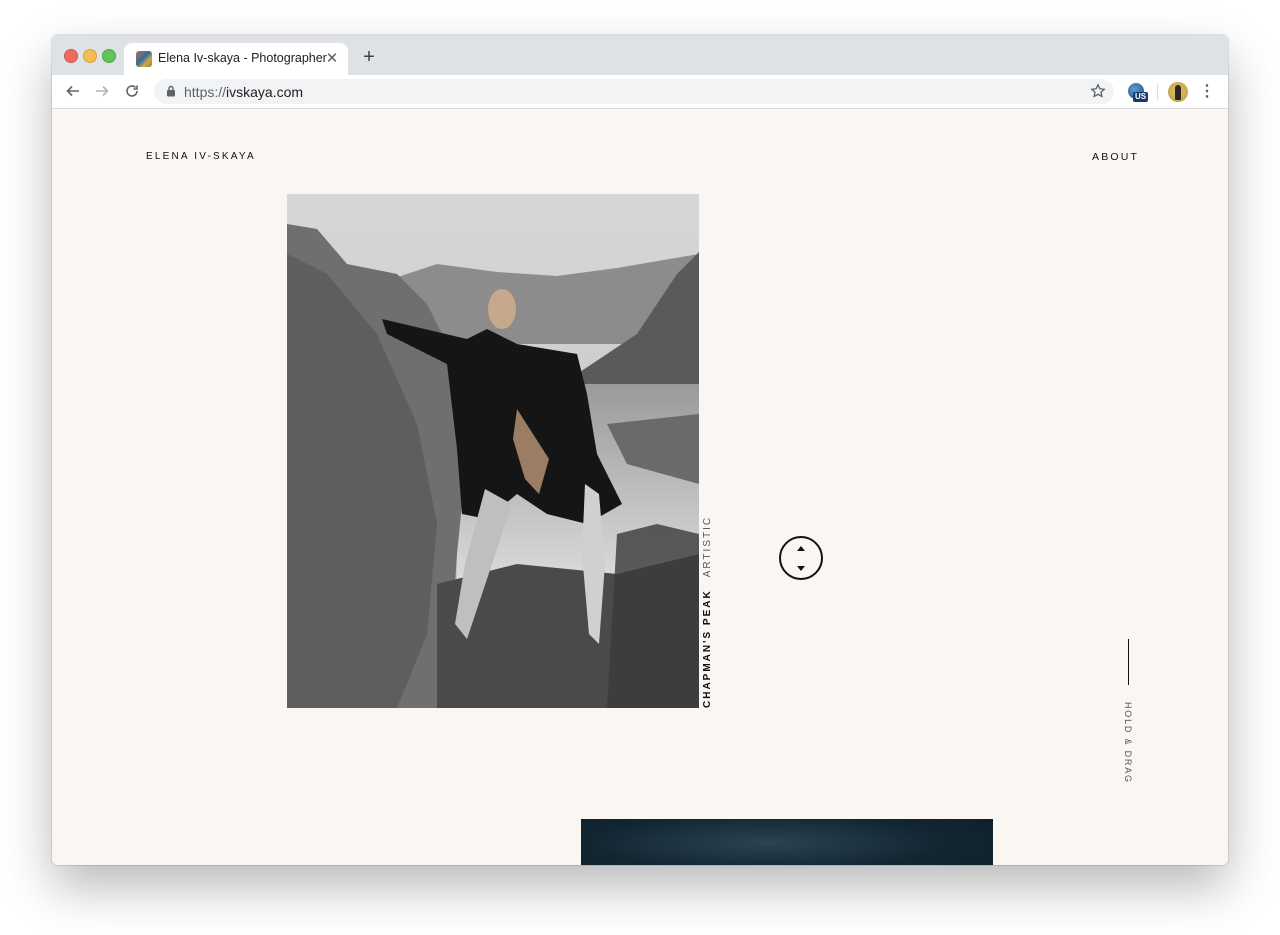  What do you see at coordinates (801, 558) in the screenshot?
I see `scroll-up-down-control` at bounding box center [801, 558].